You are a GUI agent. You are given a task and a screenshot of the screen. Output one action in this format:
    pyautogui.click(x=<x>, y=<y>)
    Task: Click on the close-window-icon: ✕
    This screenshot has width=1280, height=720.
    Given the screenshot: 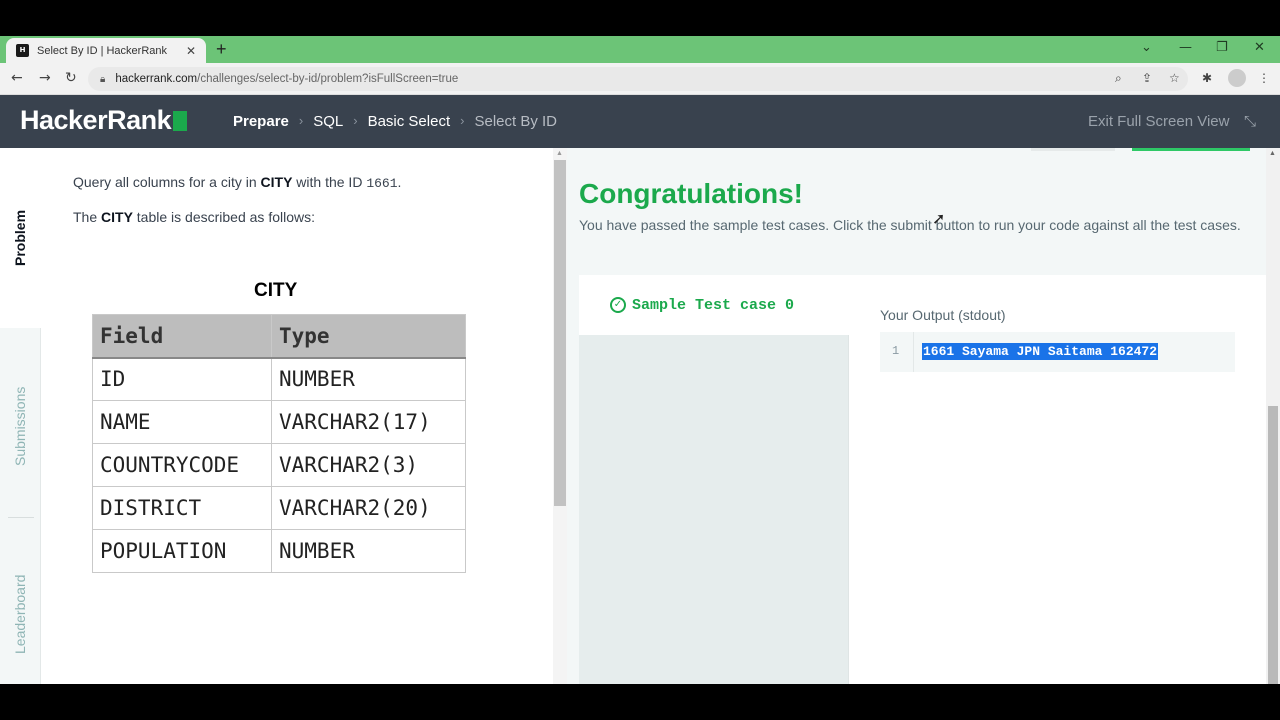 What is the action you would take?
    pyautogui.click(x=1259, y=47)
    